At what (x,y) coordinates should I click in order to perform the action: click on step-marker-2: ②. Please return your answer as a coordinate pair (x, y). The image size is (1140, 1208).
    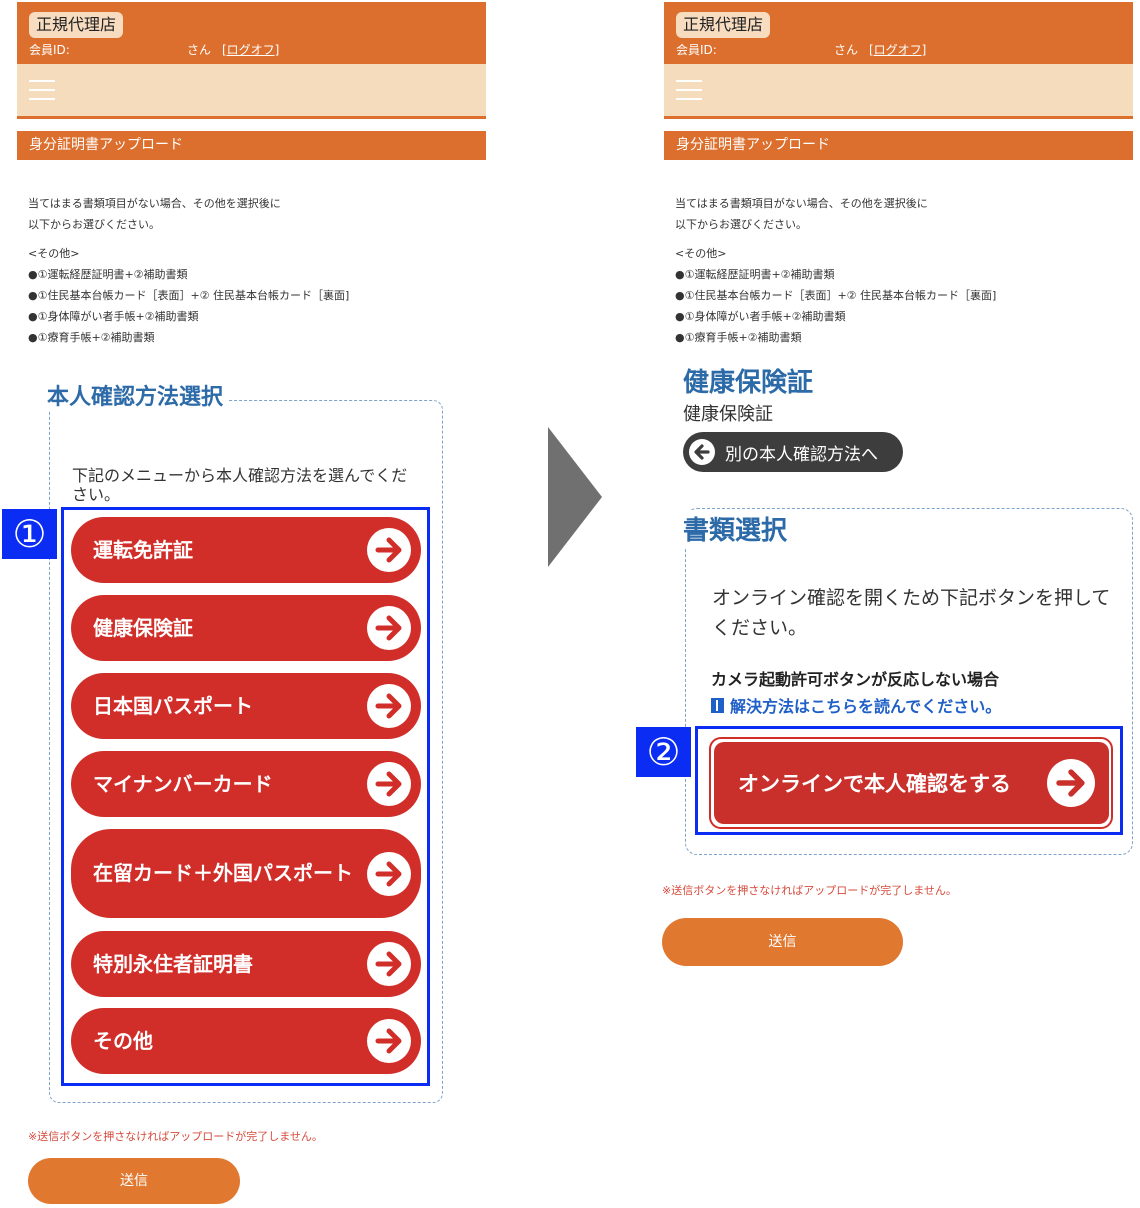
    Looking at the image, I should click on (663, 752).